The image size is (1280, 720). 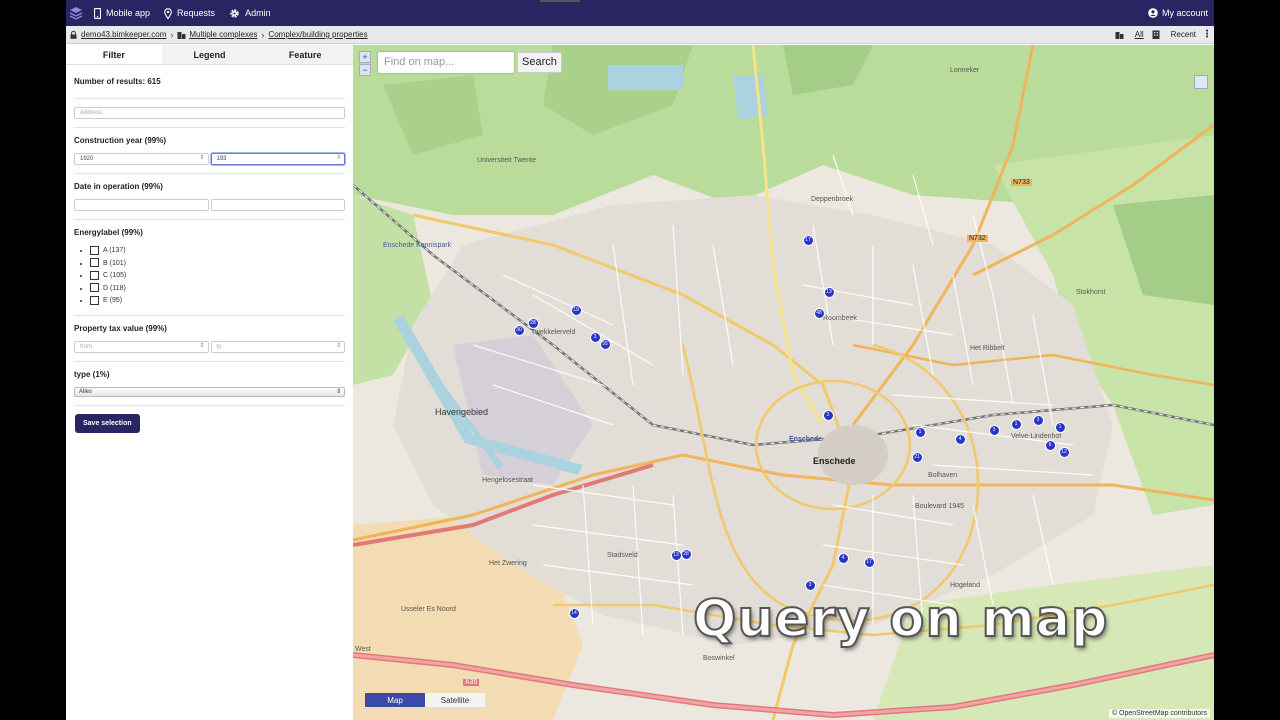 I want to click on energylabel-option-b: B (101), so click(x=217, y=264).